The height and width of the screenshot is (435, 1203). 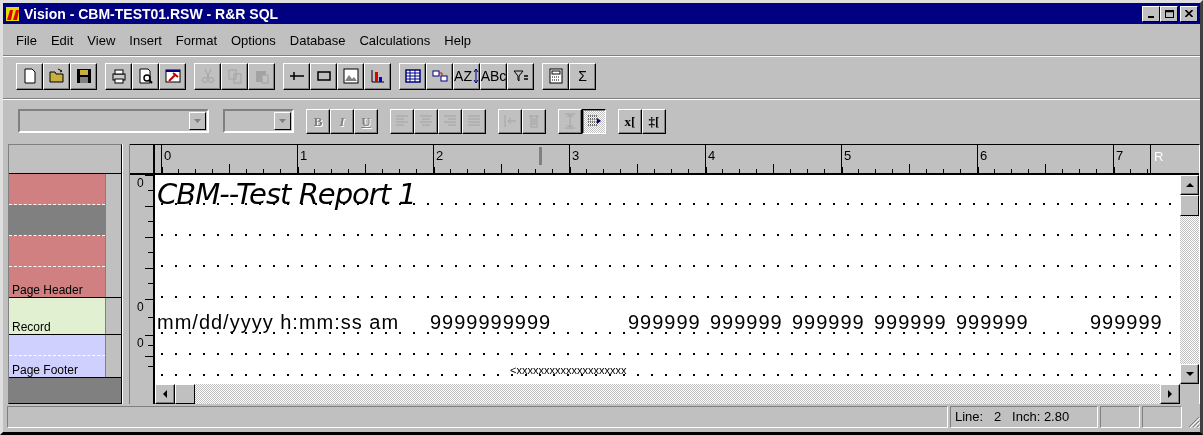 What do you see at coordinates (152, 13) in the screenshot?
I see `window-title: Vision - CBM-TEST01.RSW - R&R SQL` at bounding box center [152, 13].